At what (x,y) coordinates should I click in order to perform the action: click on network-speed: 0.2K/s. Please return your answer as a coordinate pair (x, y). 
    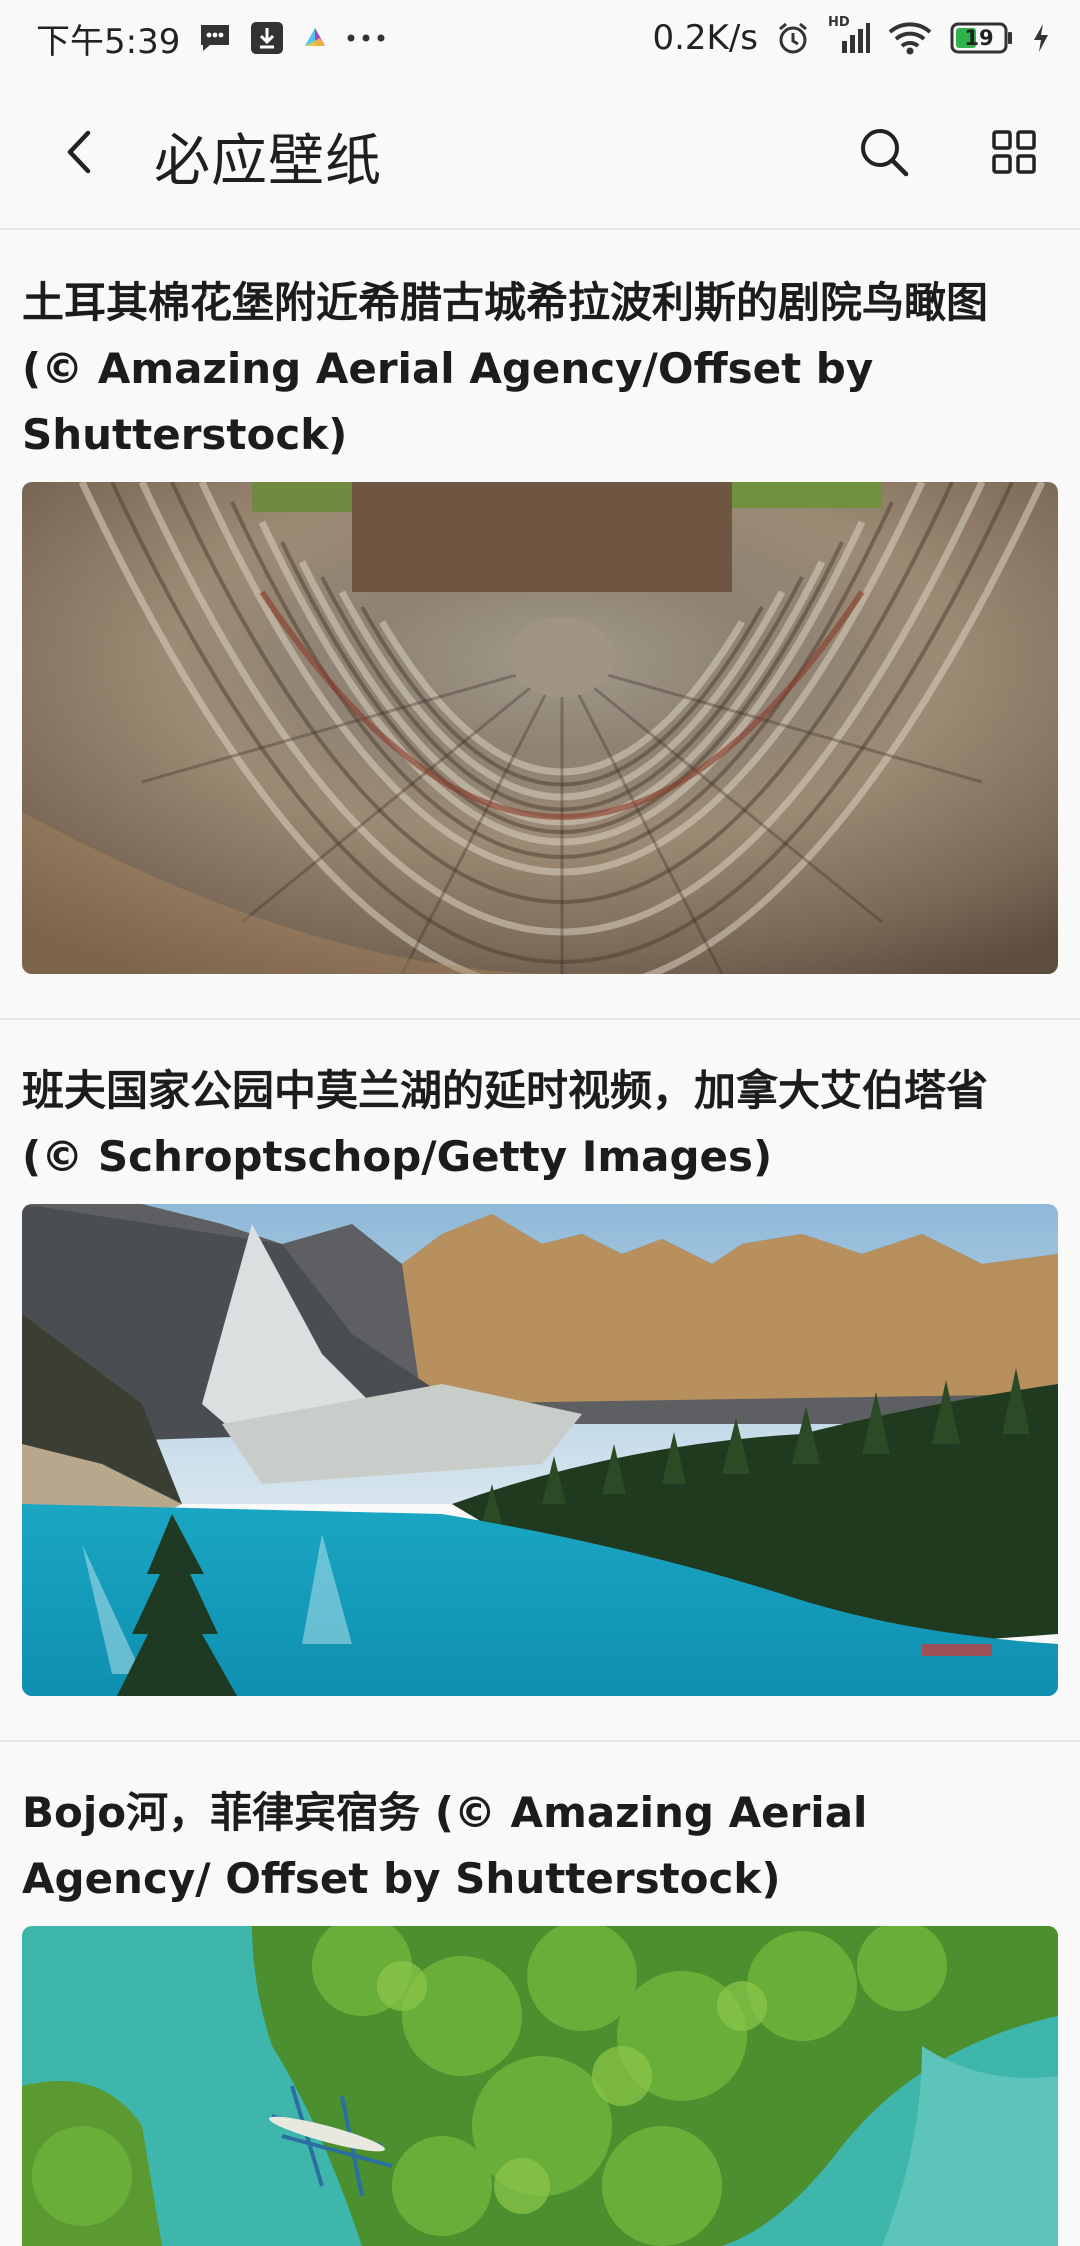
    Looking at the image, I should click on (705, 38).